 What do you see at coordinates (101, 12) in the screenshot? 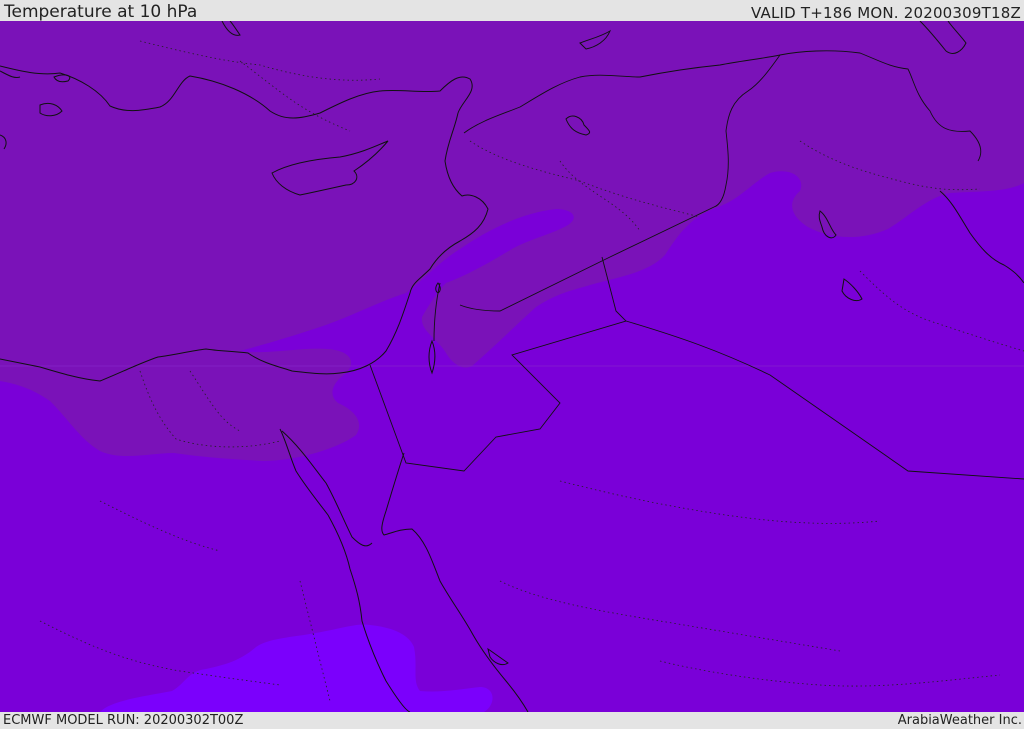
I see `map-title: Temperature at 10 hPa` at bounding box center [101, 12].